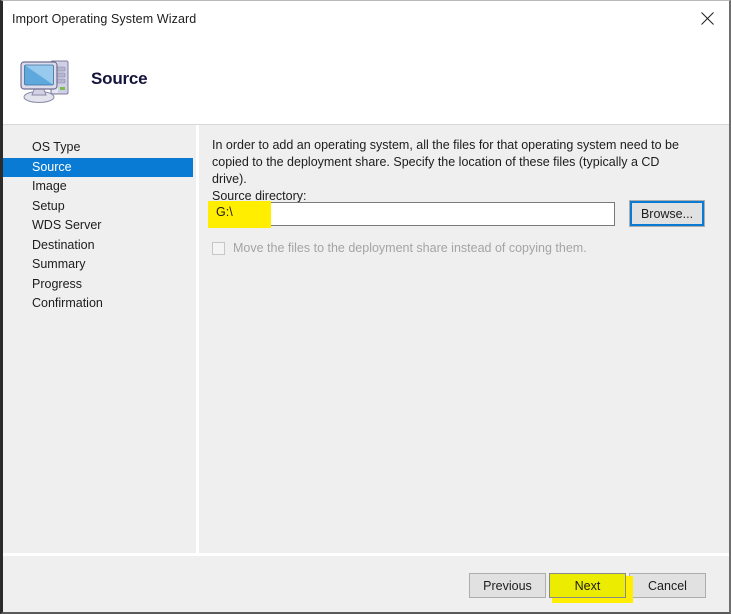 This screenshot has height=614, width=731. What do you see at coordinates (99, 265) in the screenshot?
I see `sidebar-item-summary: Summary` at bounding box center [99, 265].